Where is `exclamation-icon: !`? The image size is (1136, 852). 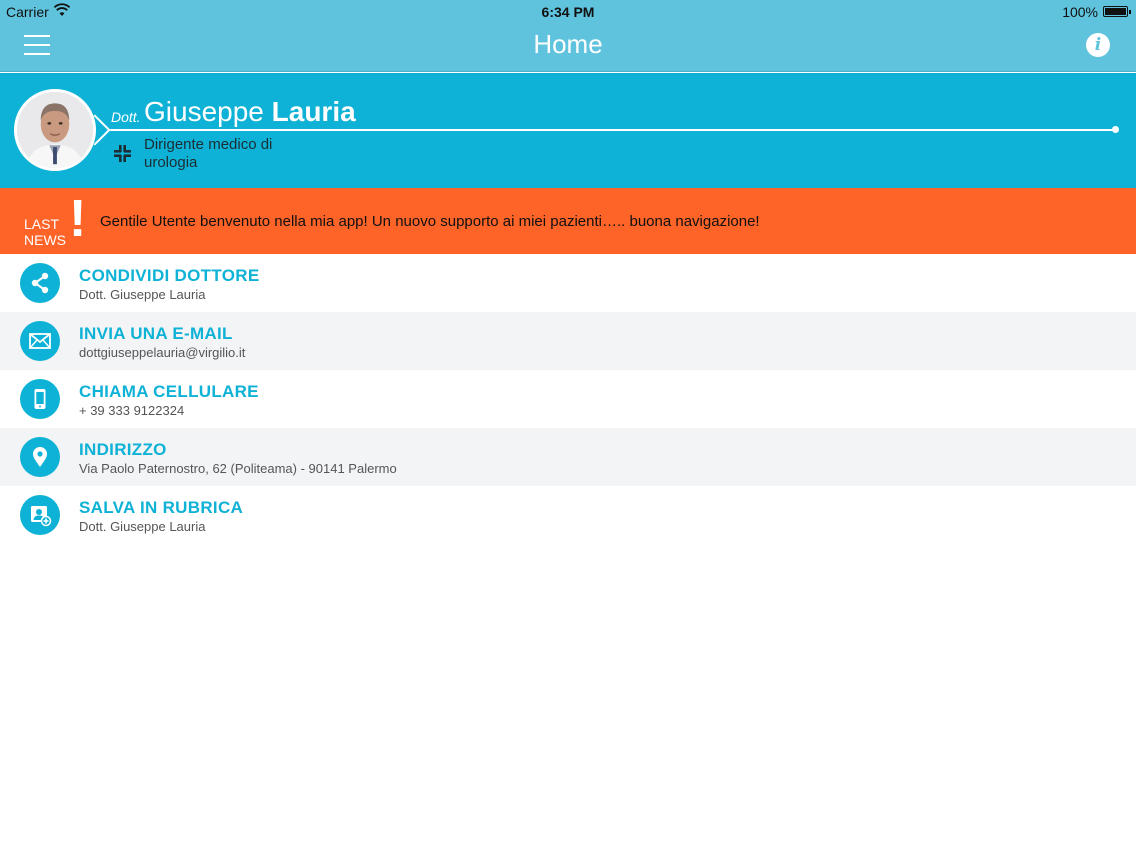 exclamation-icon: ! is located at coordinates (78, 219).